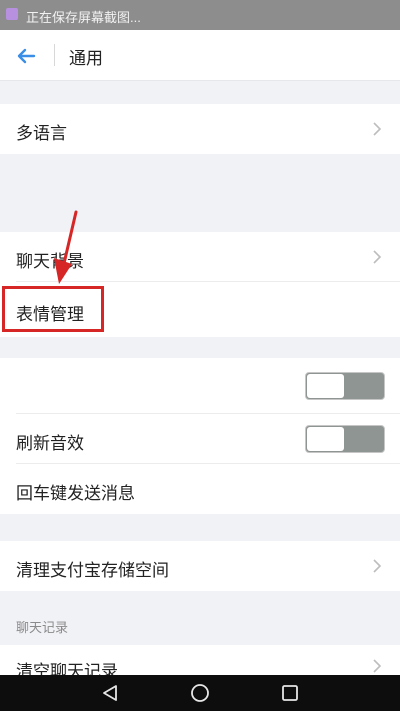 This screenshot has width=400, height=711. I want to click on system-navigation-bar, so click(200, 693).